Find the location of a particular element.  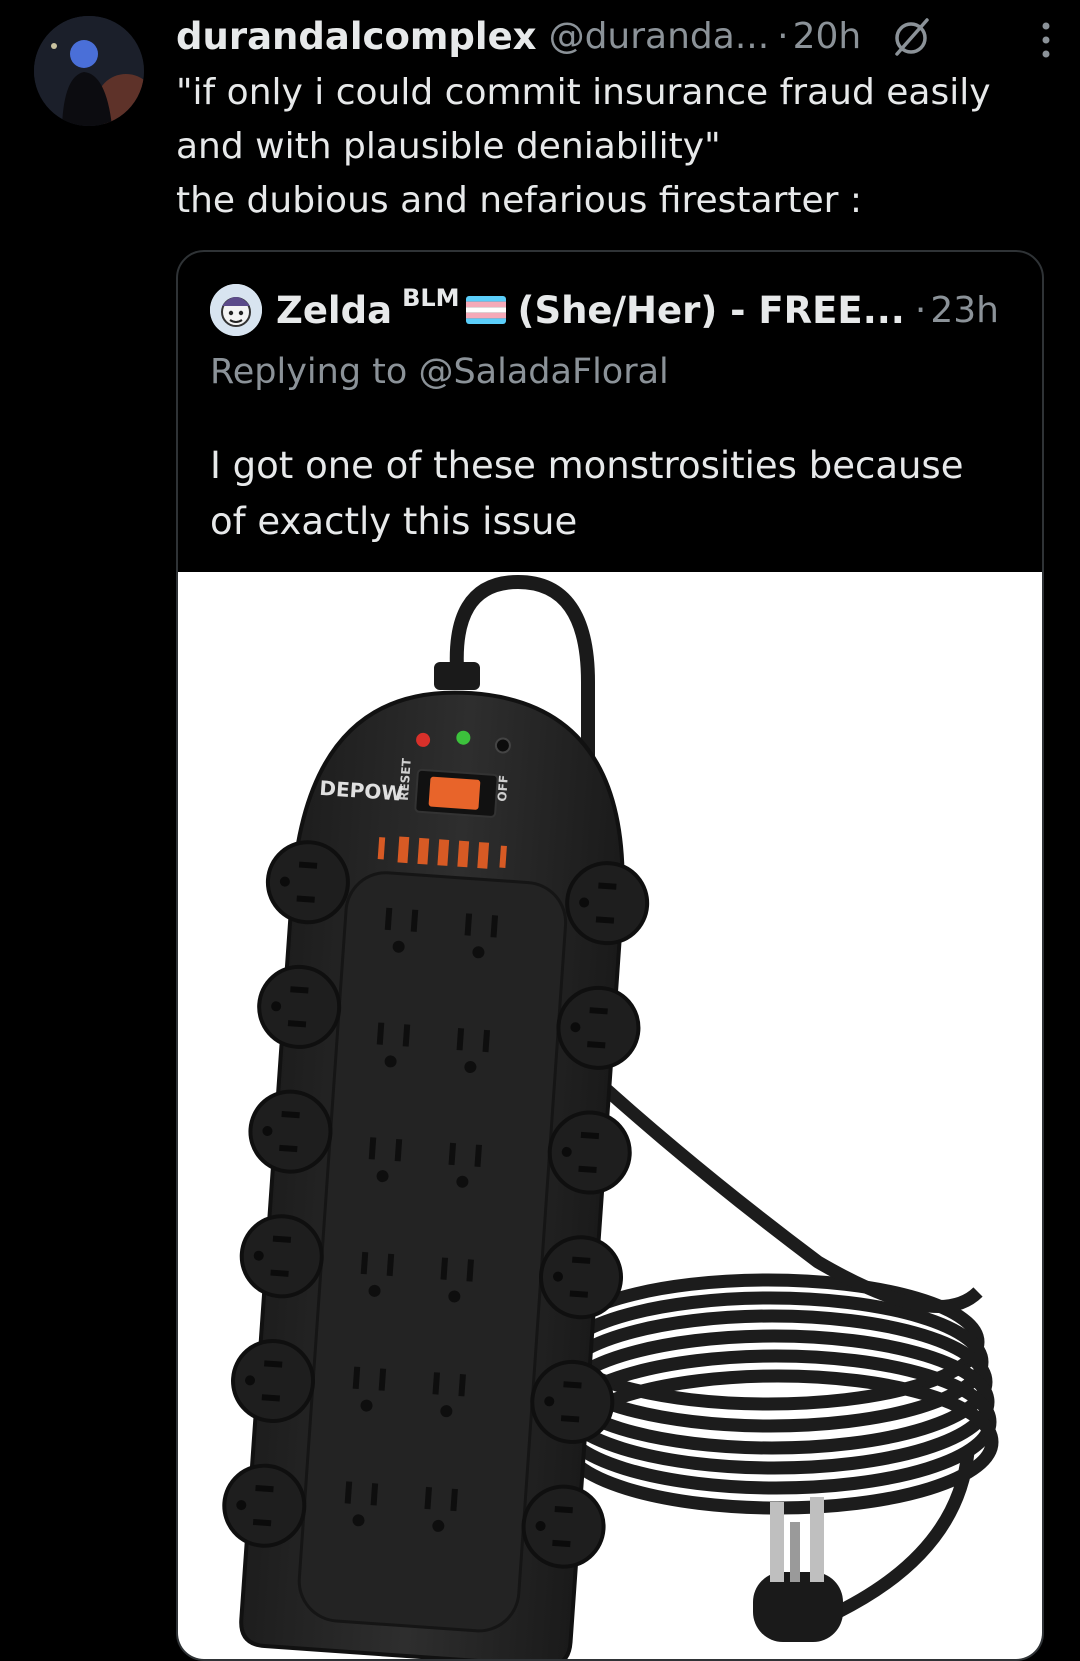

tweet-header: durandalcomplex @duranda... · 20h is located at coordinates (616, 36).